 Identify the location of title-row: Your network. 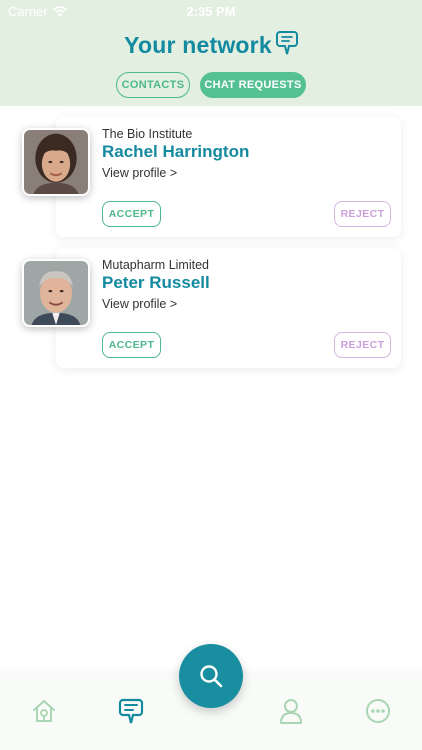
(211, 44).